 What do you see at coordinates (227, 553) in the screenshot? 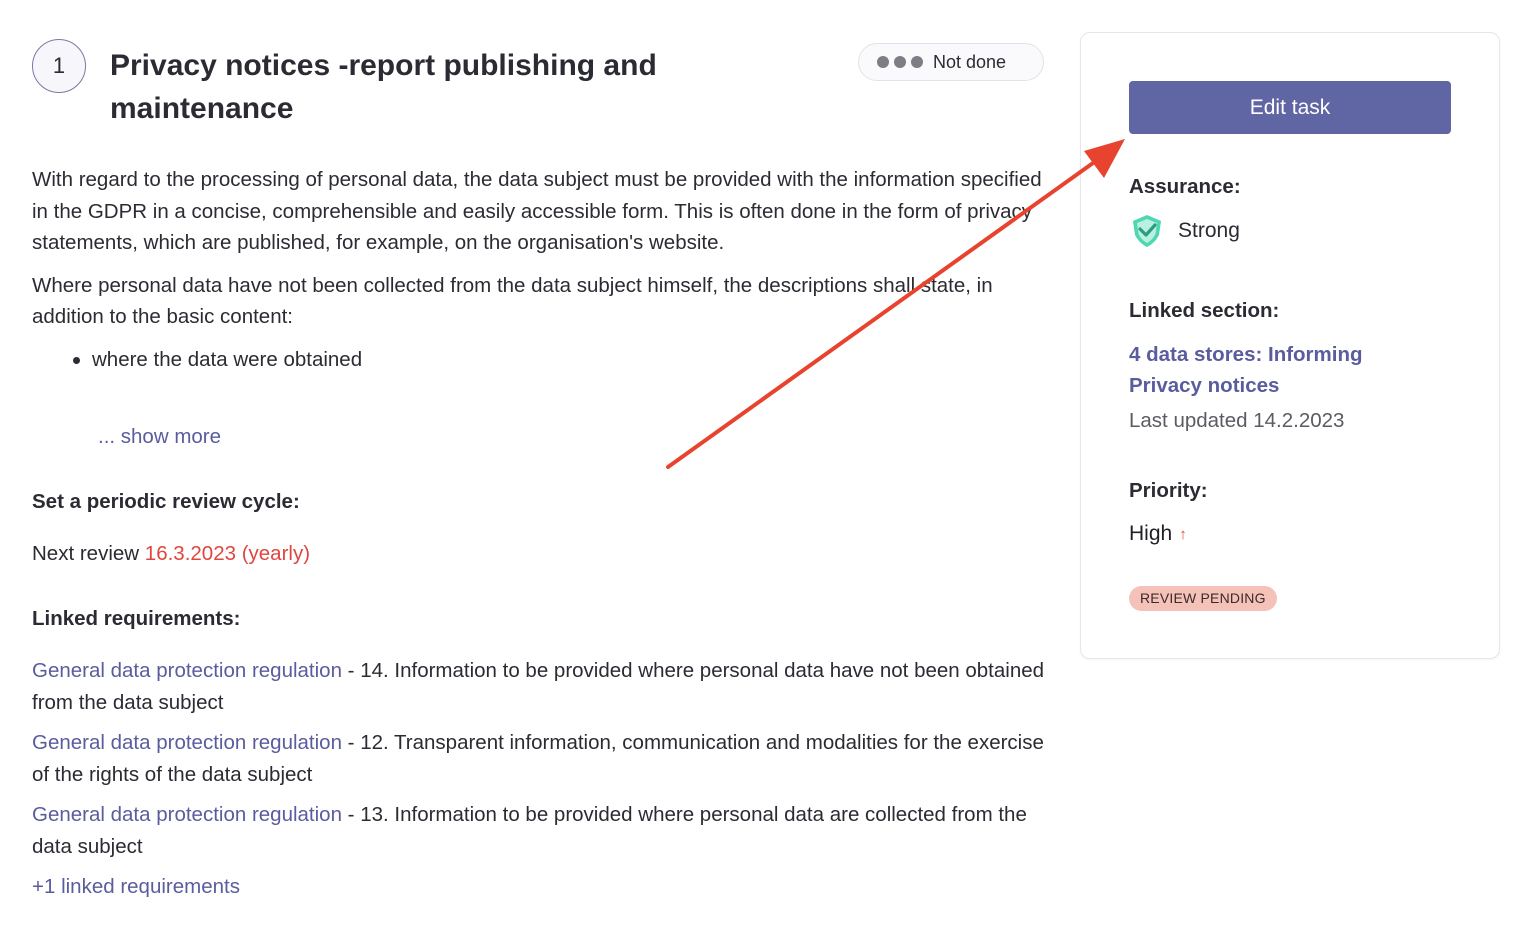
I see `next-review-date: 16.3.2023 (yearly)` at bounding box center [227, 553].